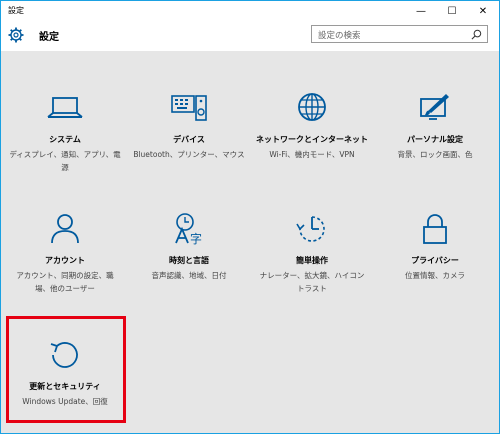 The image size is (500, 434). I want to click on tile-label: パーソナル設定, so click(435, 139).